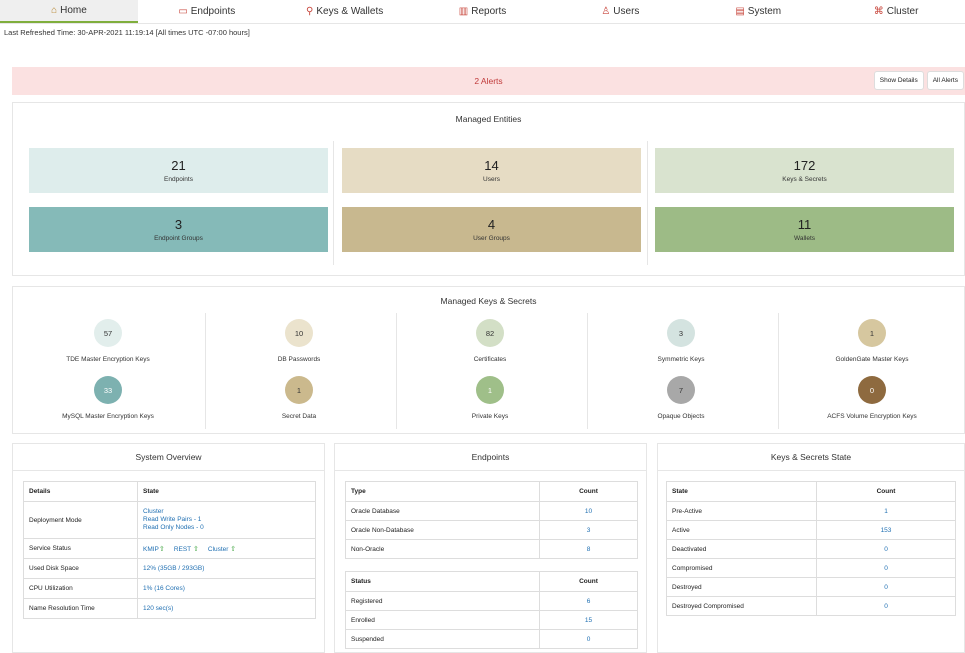  What do you see at coordinates (158, 608) in the screenshot?
I see `resolution-time-link: 120 sec(s)` at bounding box center [158, 608].